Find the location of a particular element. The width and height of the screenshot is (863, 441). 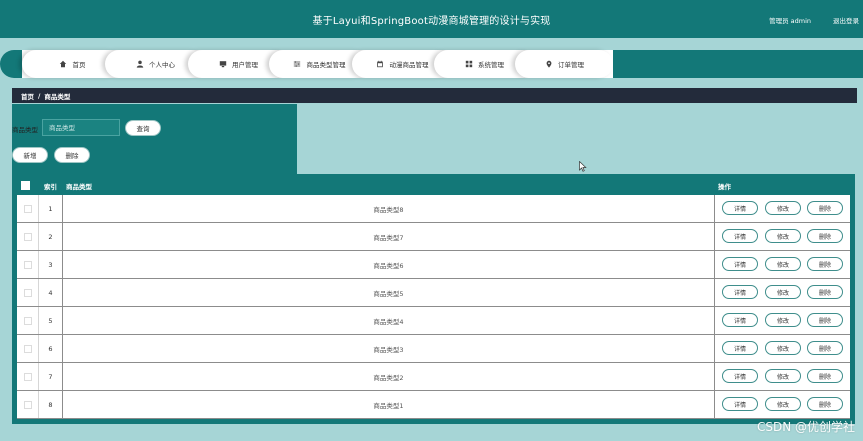

search-label: 商品类型 is located at coordinates (25, 130).